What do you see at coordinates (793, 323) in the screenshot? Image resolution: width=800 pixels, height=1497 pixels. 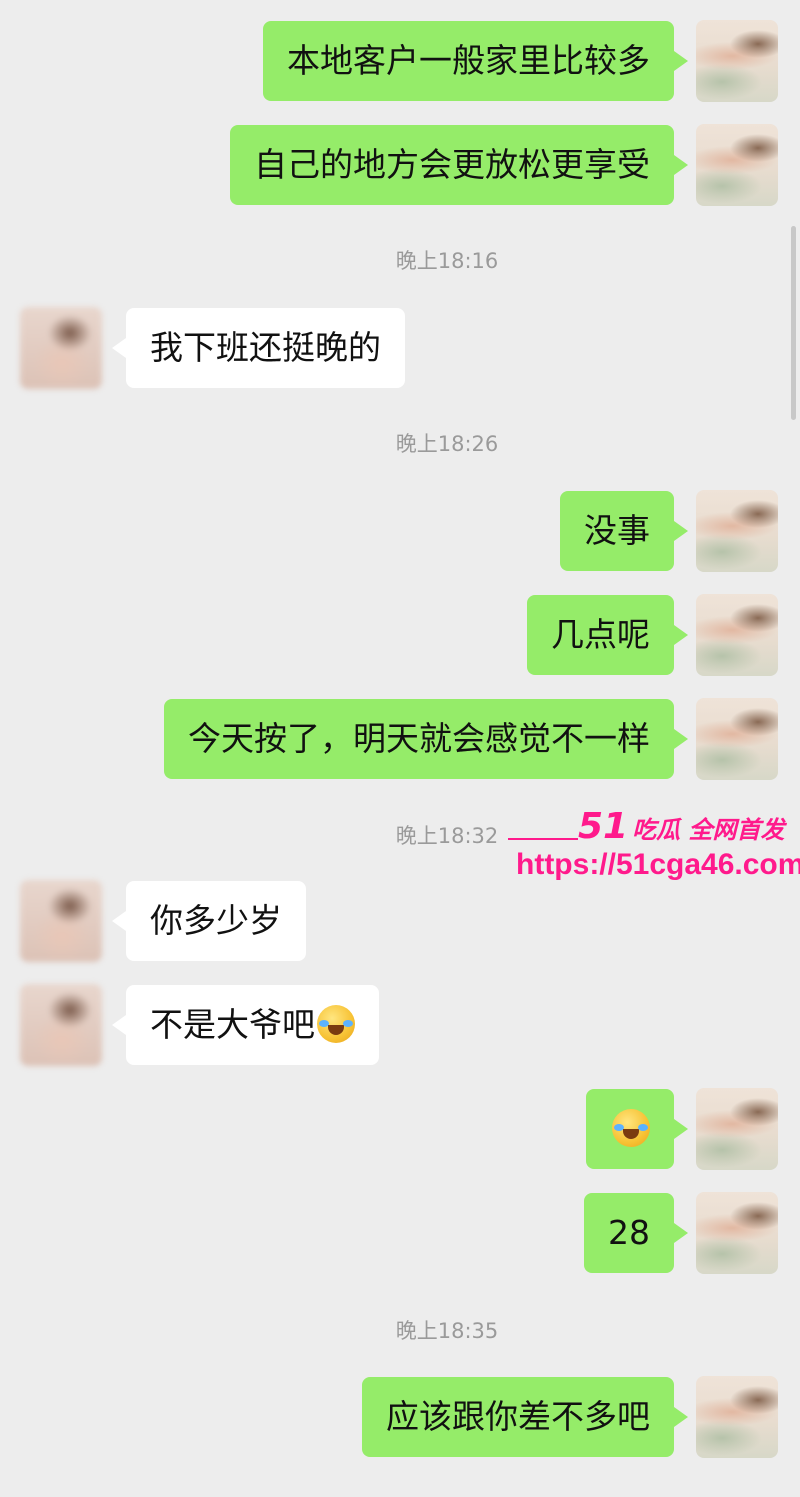 I see `scrollbar` at bounding box center [793, 323].